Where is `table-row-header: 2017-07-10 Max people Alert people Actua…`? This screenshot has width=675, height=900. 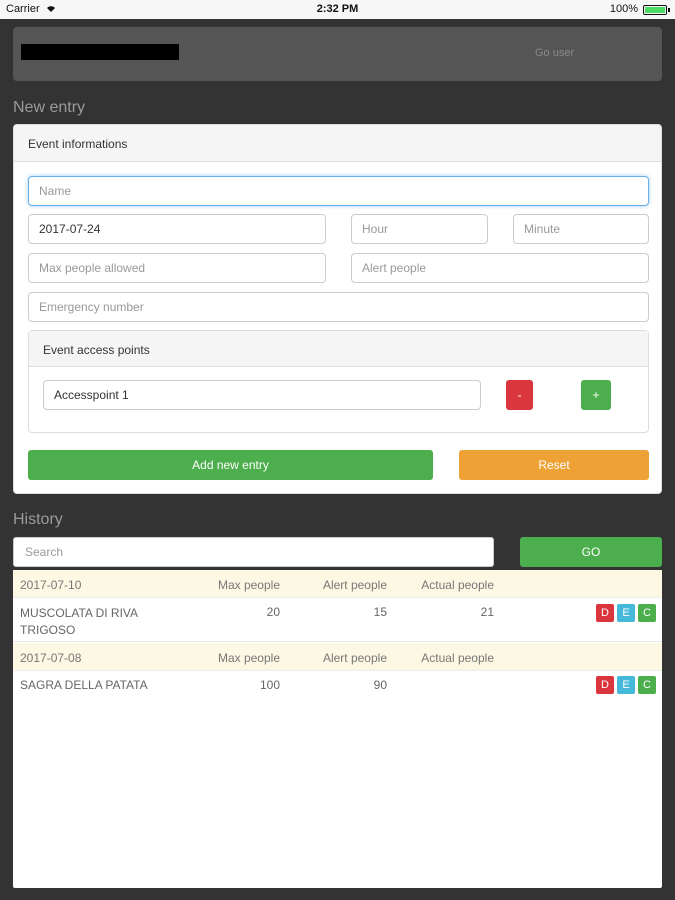
table-row-header: 2017-07-10 Max people Alert people Actua… is located at coordinates (337, 584).